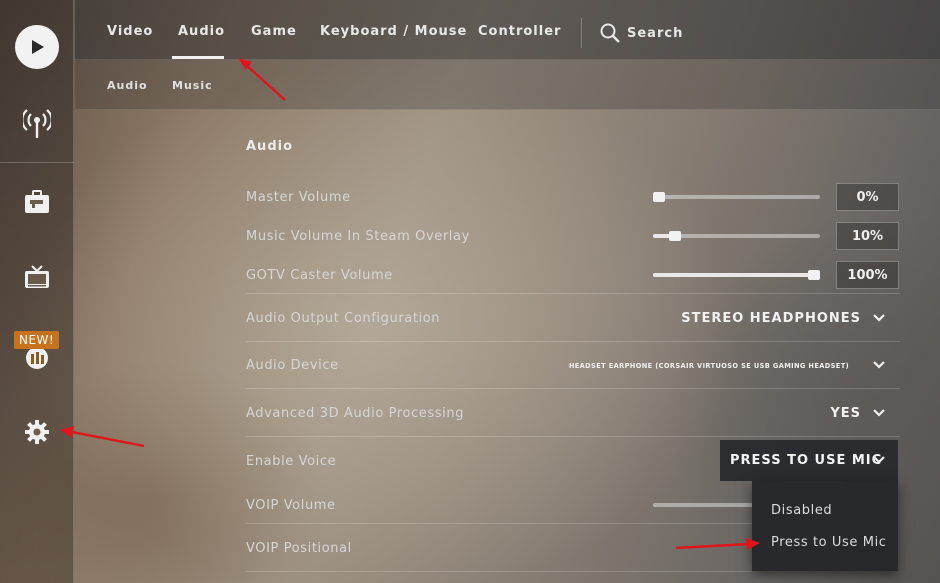 The width and height of the screenshot is (940, 583). Describe the element at coordinates (37, 162) in the screenshot. I see `sidebar-divider` at that location.